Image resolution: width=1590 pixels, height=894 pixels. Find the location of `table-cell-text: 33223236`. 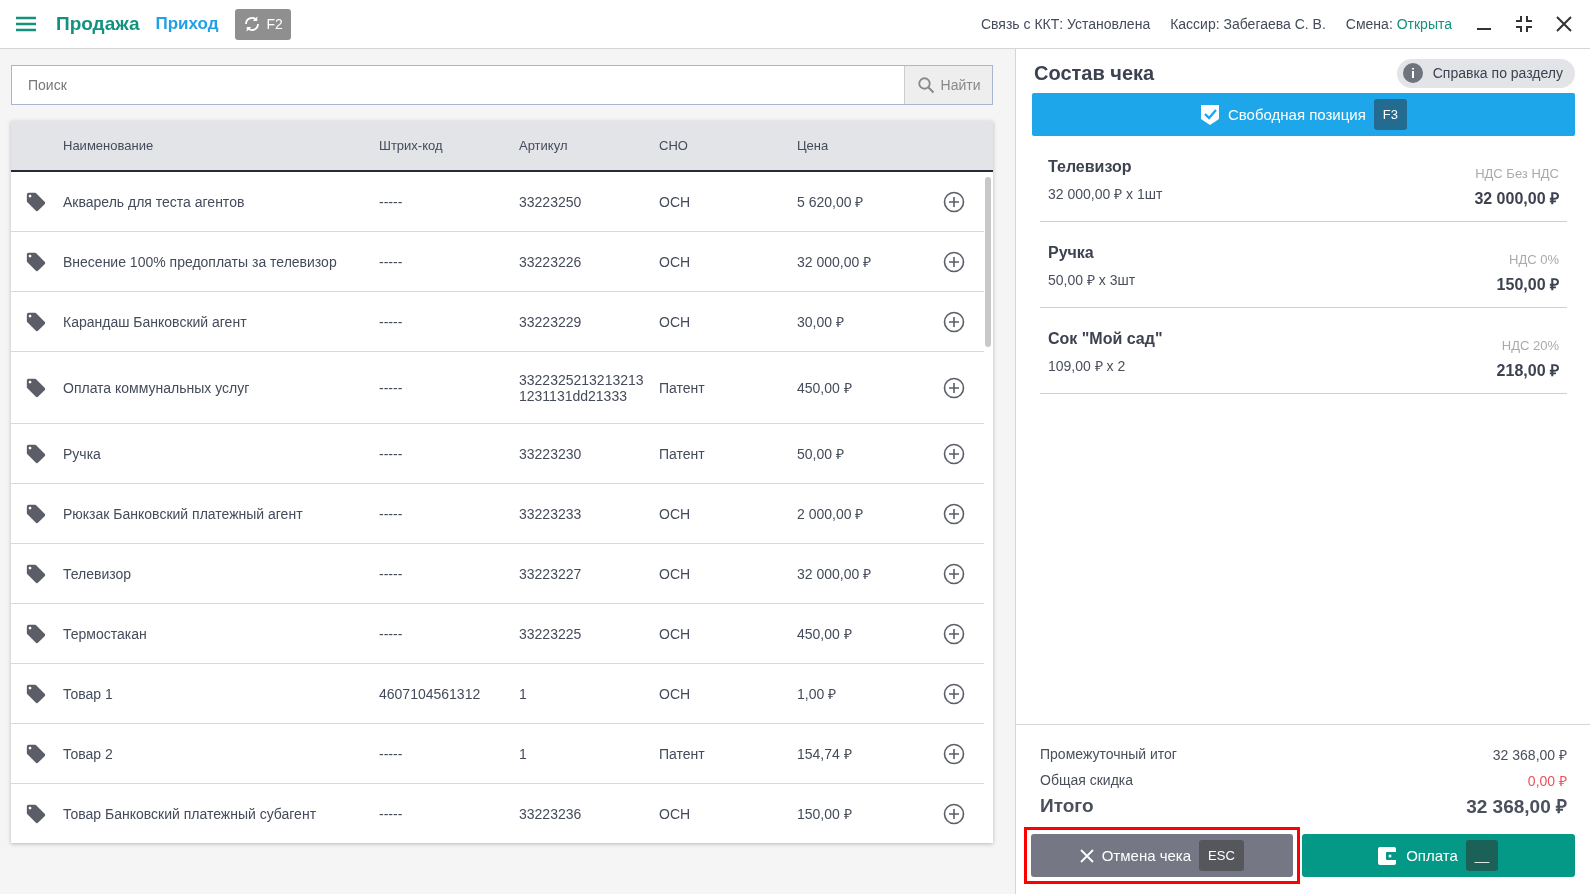

table-cell-text: 33223236 is located at coordinates (551, 813).